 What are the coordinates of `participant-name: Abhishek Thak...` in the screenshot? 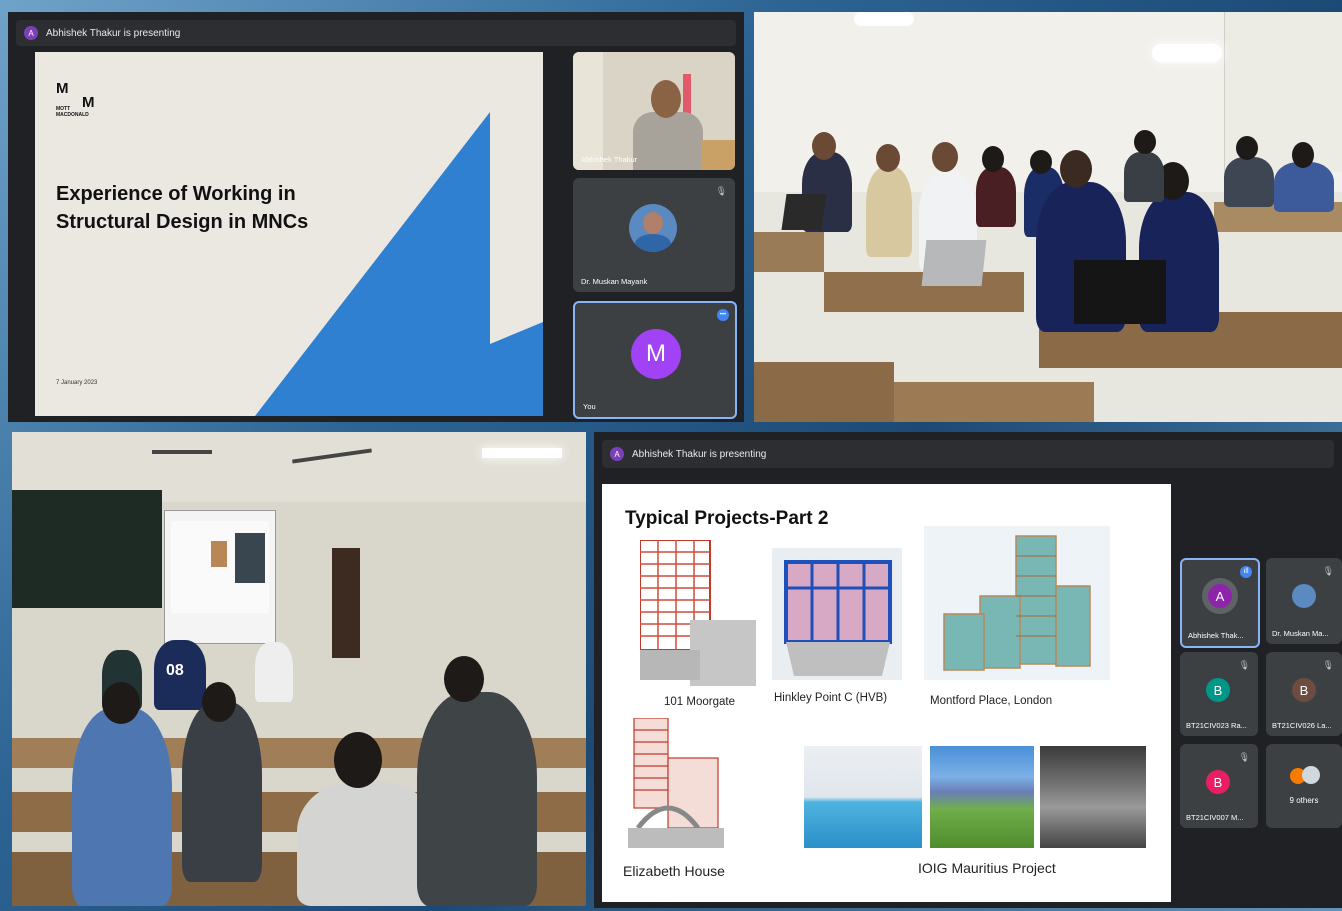 It's located at (1216, 635).